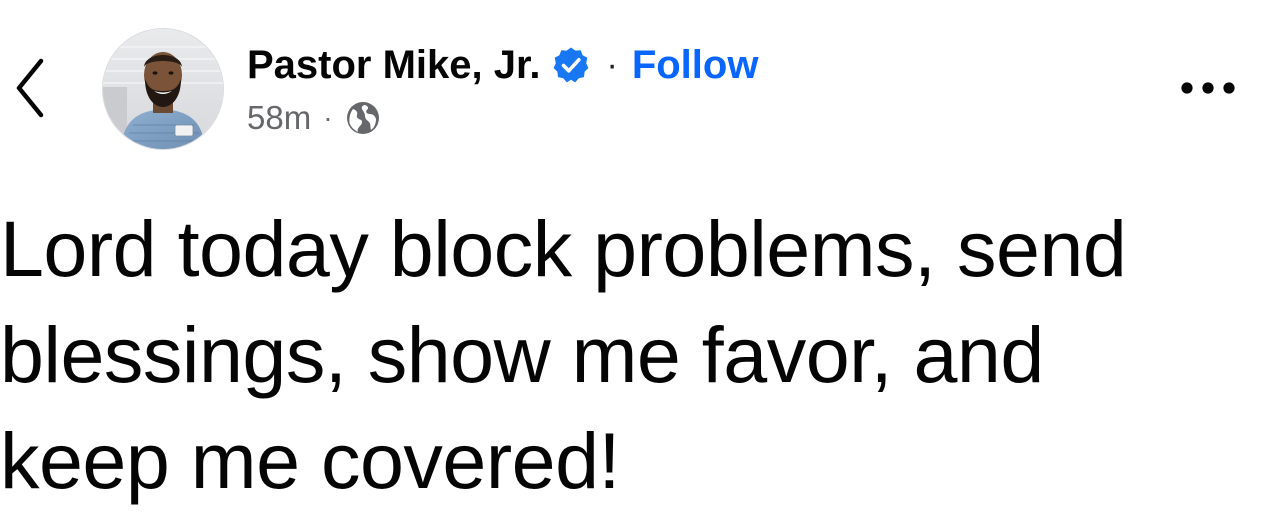  What do you see at coordinates (695, 65) in the screenshot?
I see `follow-button: Follow` at bounding box center [695, 65].